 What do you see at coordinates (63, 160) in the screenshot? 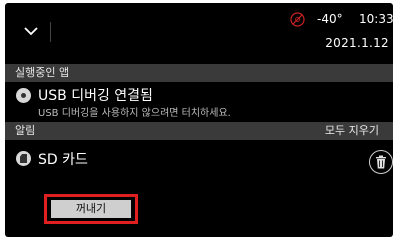
I see `sd-card-title: SD 카드` at bounding box center [63, 160].